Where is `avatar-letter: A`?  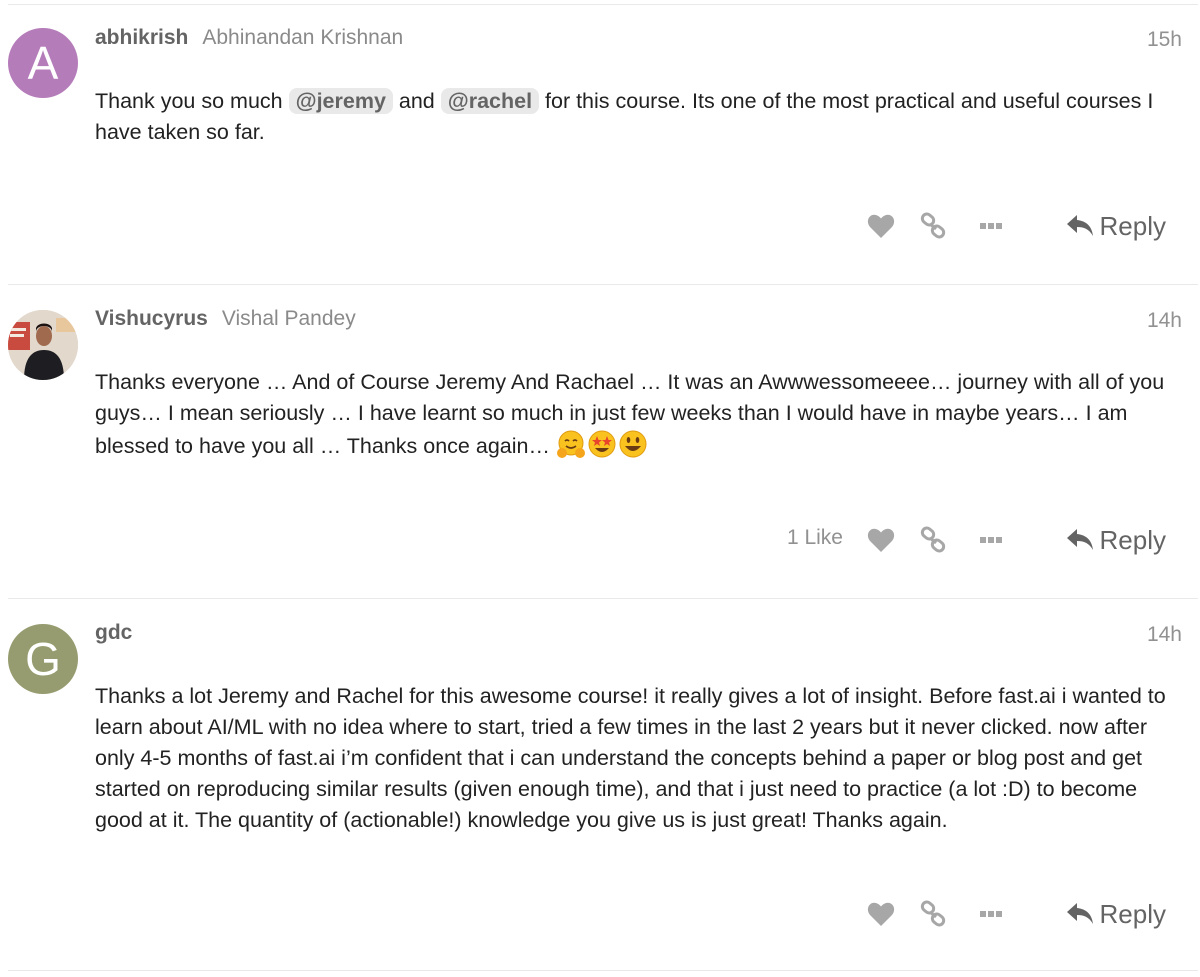 avatar-letter: A is located at coordinates (43, 63).